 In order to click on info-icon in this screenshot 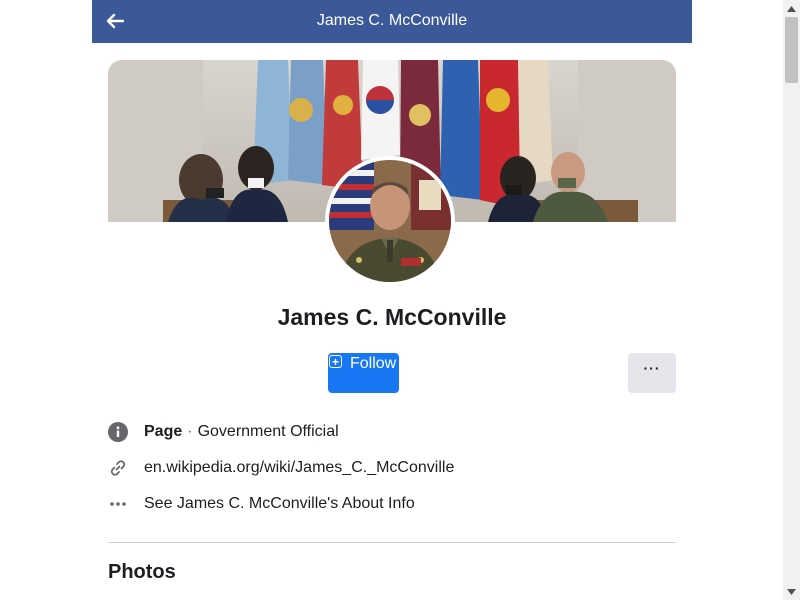, I will do `click(118, 432)`.